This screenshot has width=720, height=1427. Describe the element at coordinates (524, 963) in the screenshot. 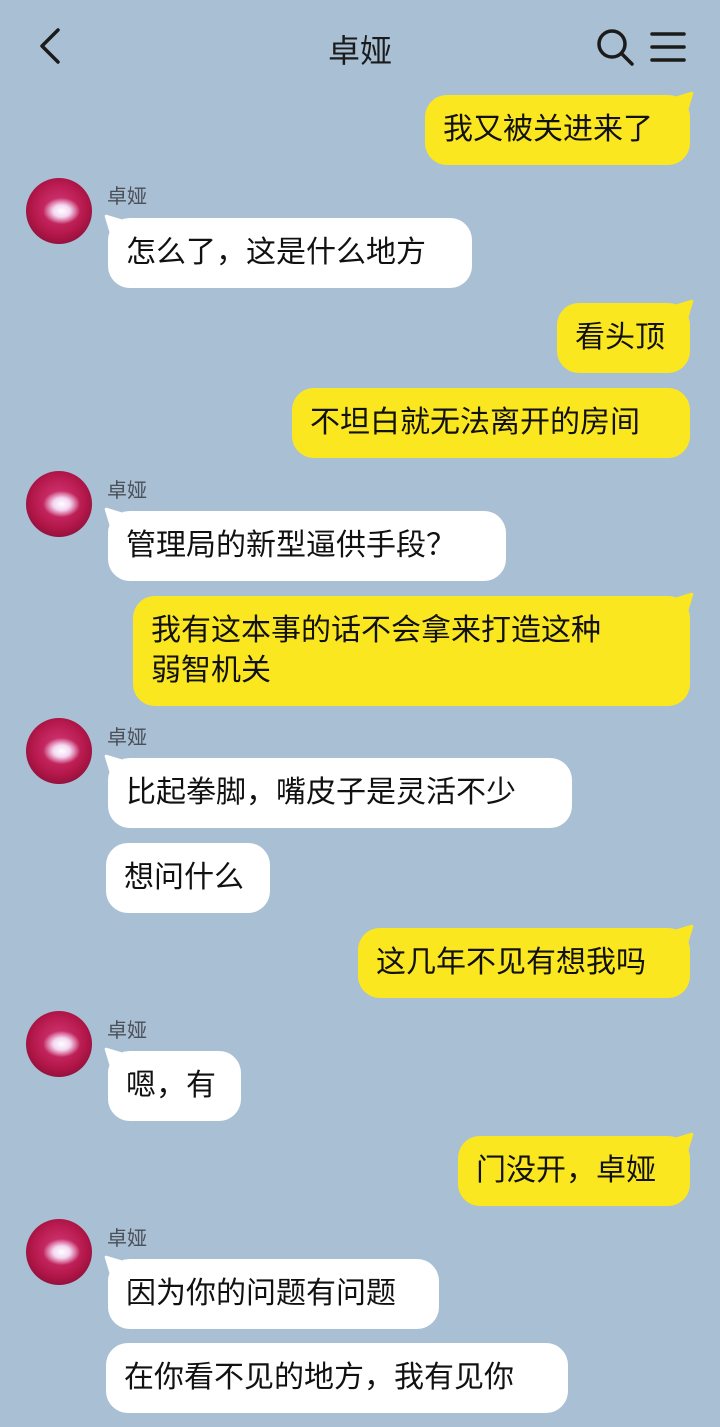

I see `message-bubble-outgoing: 这几年不见有想我吗` at that location.